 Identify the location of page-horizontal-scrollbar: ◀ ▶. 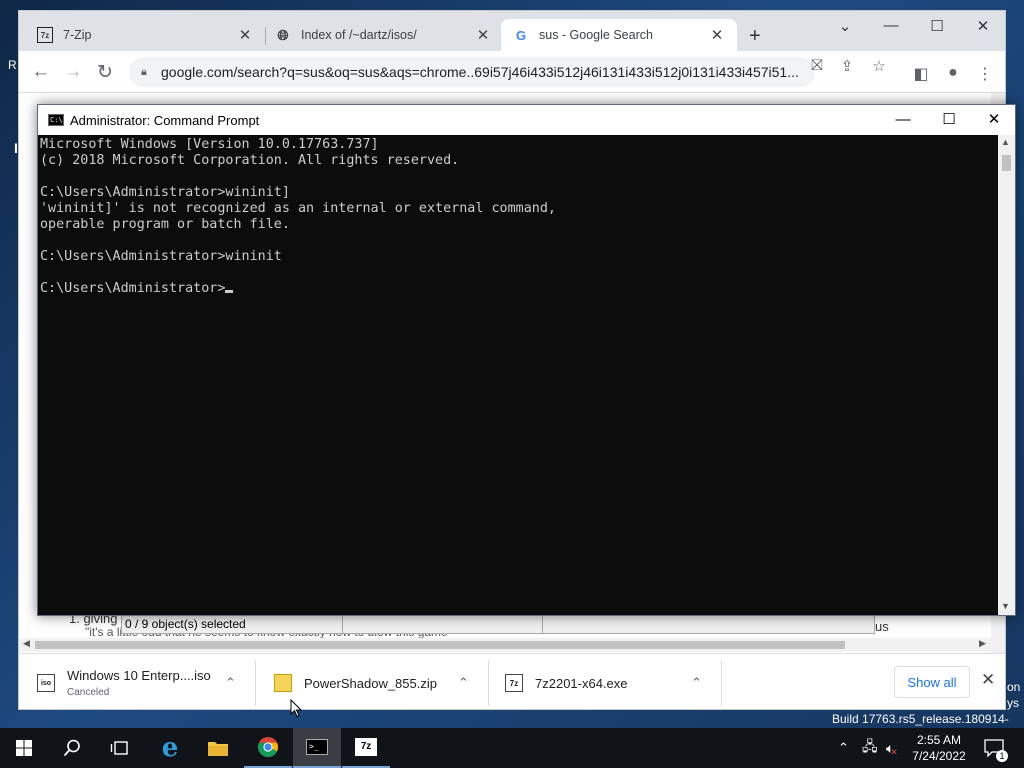
(512, 645).